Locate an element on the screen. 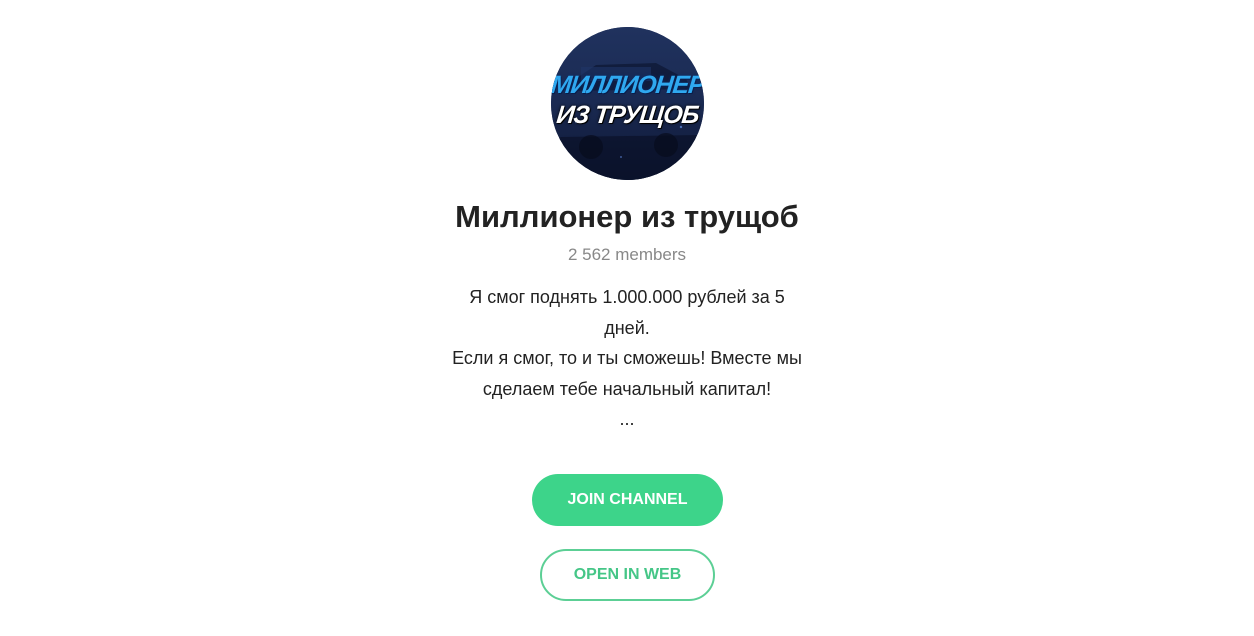 This screenshot has height=636, width=1254. open-in-web-button: OPEN IN WEB is located at coordinates (627, 575).